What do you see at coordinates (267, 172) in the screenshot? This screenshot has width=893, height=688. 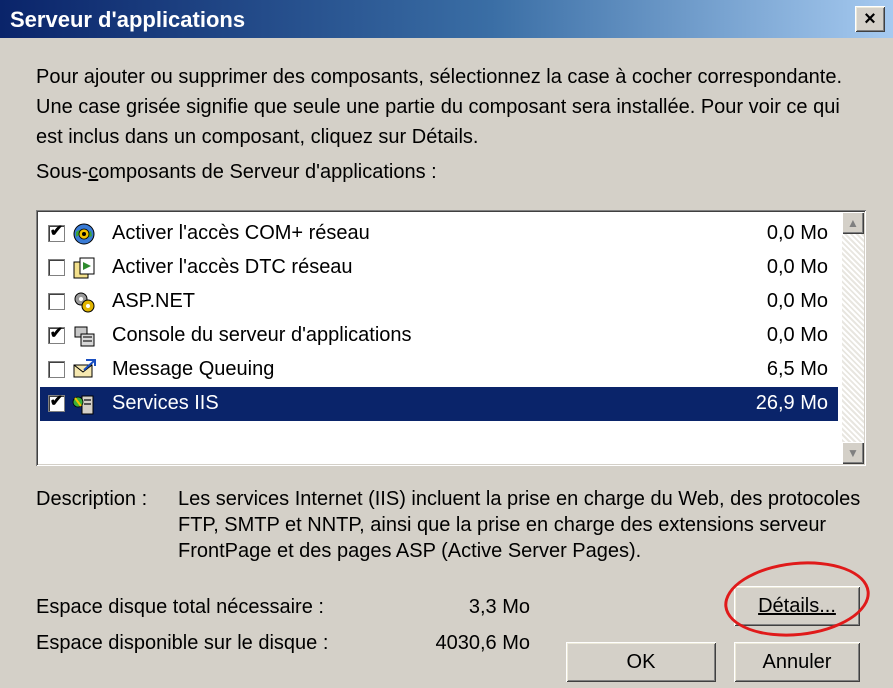 I see `subcomponents-label-part2: omposants de Serveur d'applications :` at bounding box center [267, 172].